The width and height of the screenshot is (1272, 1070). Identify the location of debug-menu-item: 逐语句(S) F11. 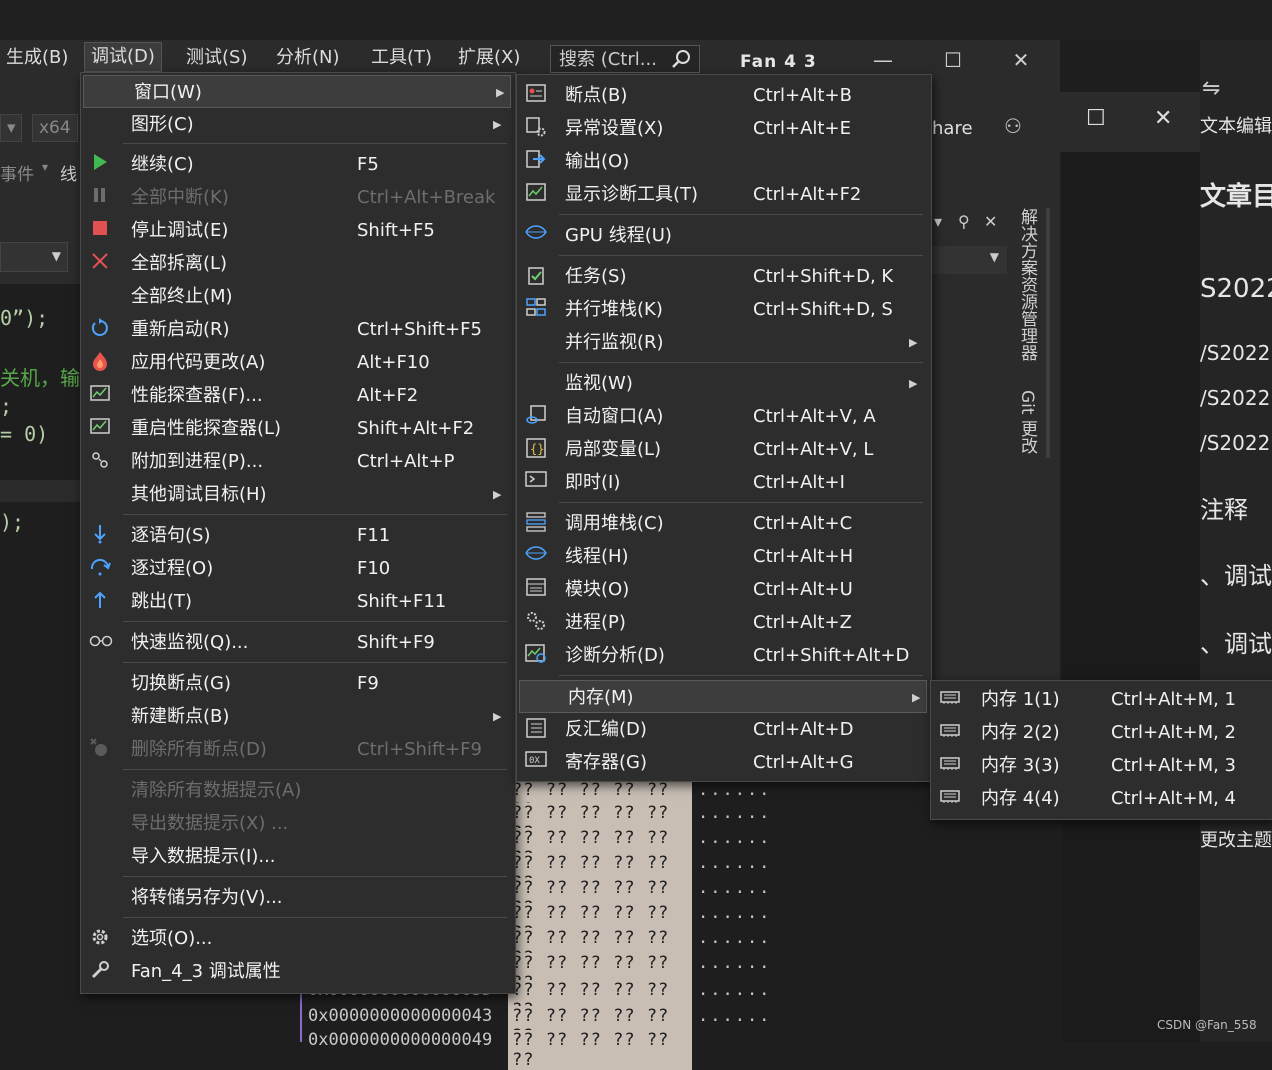
(297, 535).